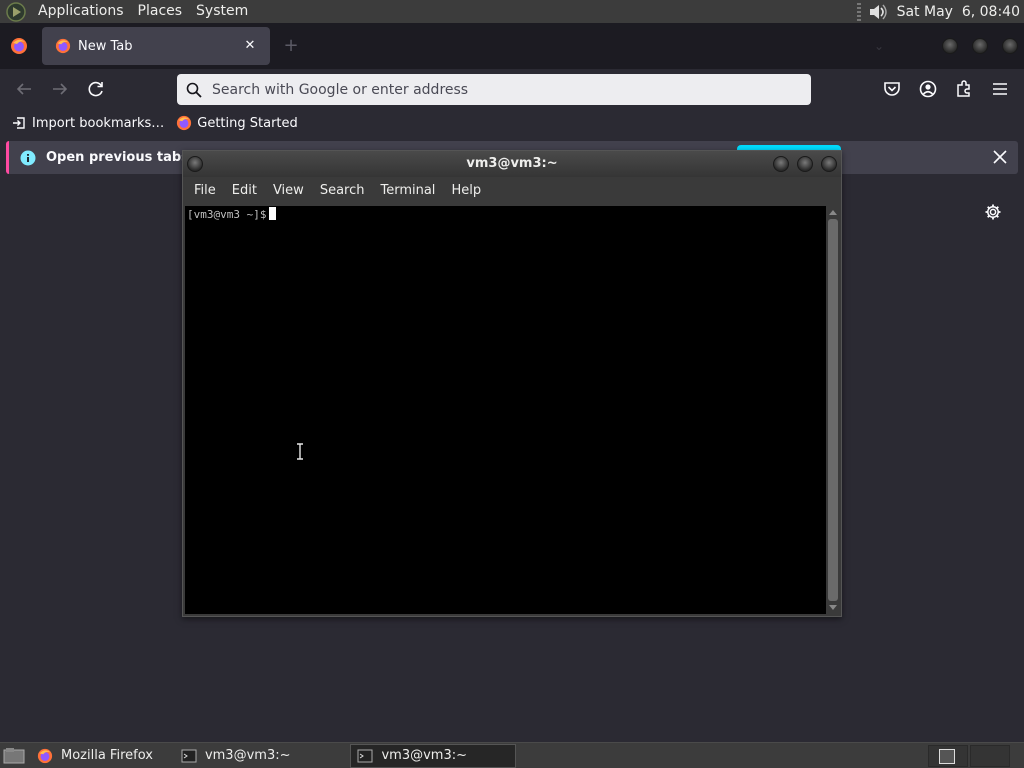  What do you see at coordinates (407, 190) in the screenshot?
I see `menu-terminal: Terminal` at bounding box center [407, 190].